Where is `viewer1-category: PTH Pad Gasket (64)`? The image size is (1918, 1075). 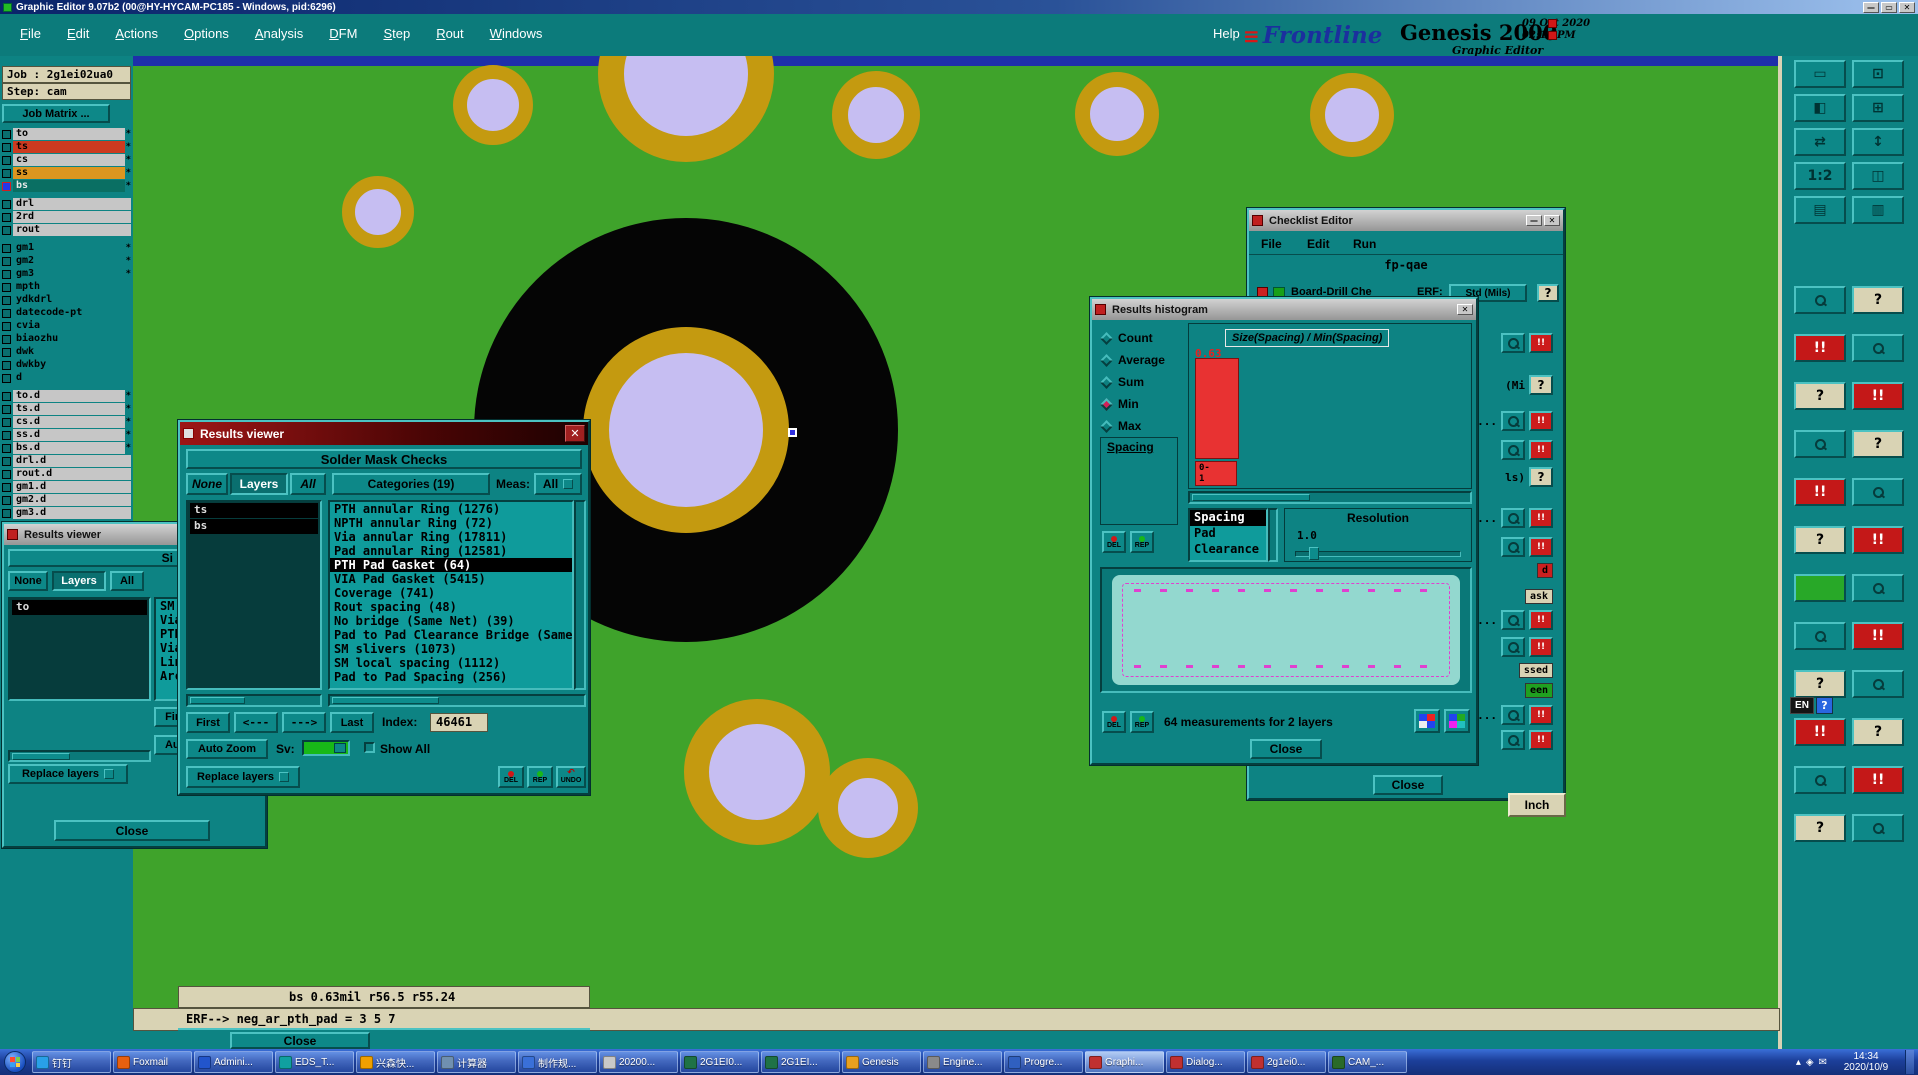
viewer1-category: PTH Pad Gasket (64) is located at coordinates (451, 565).